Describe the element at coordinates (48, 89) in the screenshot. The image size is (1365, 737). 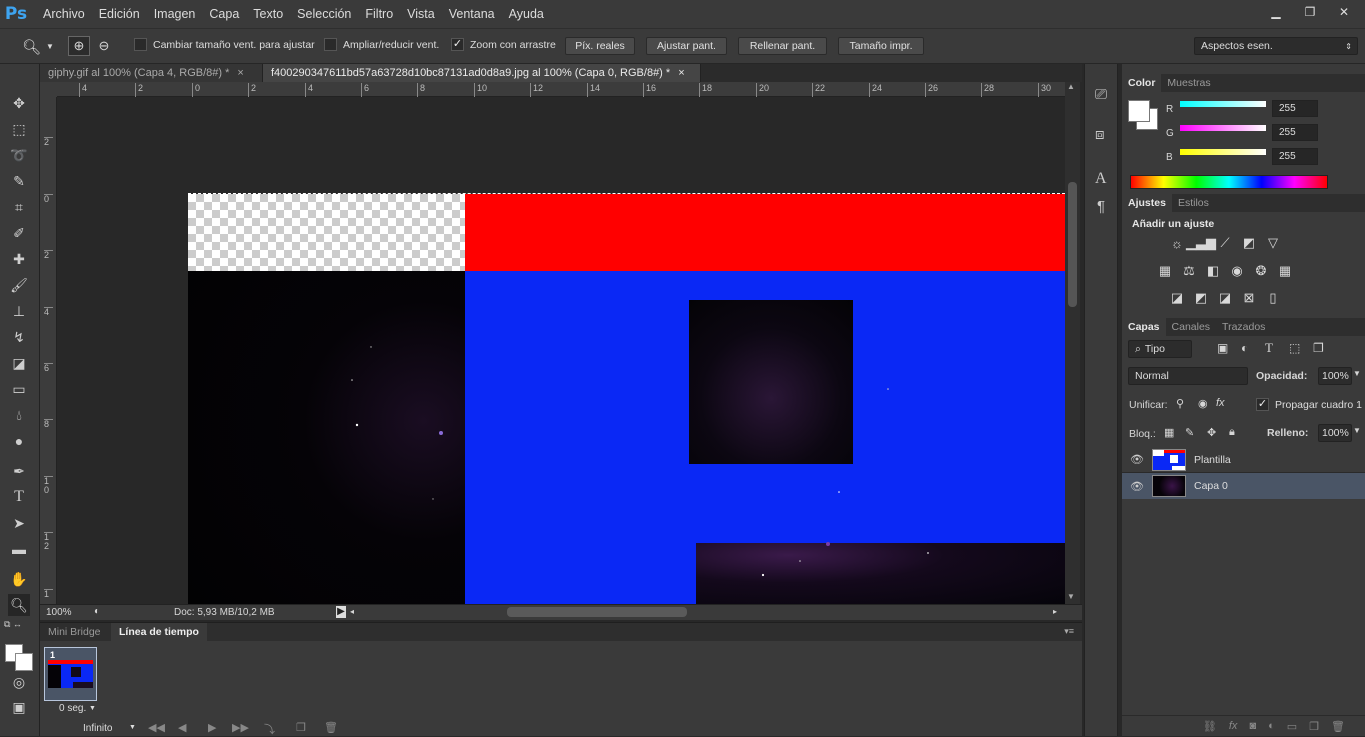
I see `ruler-origin` at that location.